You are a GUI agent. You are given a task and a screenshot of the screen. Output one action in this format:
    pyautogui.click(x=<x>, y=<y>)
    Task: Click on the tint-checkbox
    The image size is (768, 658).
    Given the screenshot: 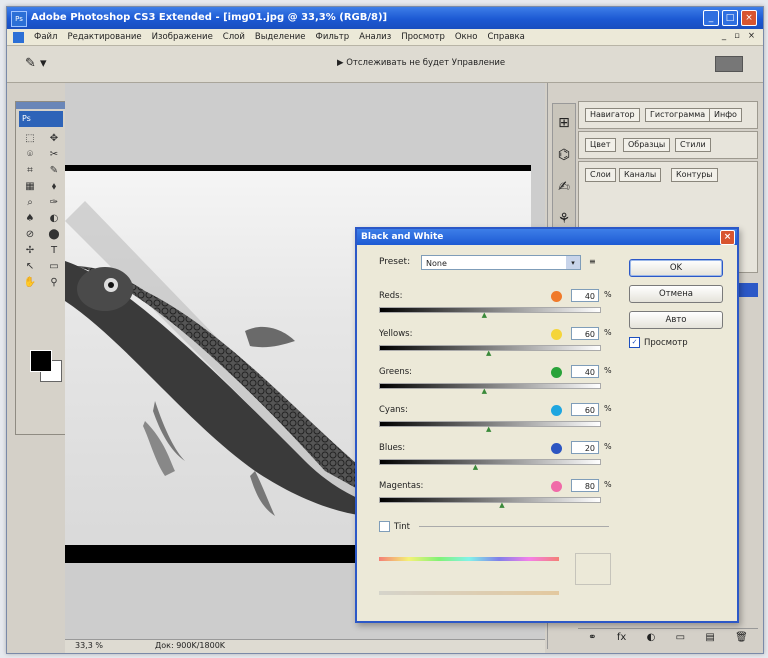 What is the action you would take?
    pyautogui.click(x=384, y=526)
    